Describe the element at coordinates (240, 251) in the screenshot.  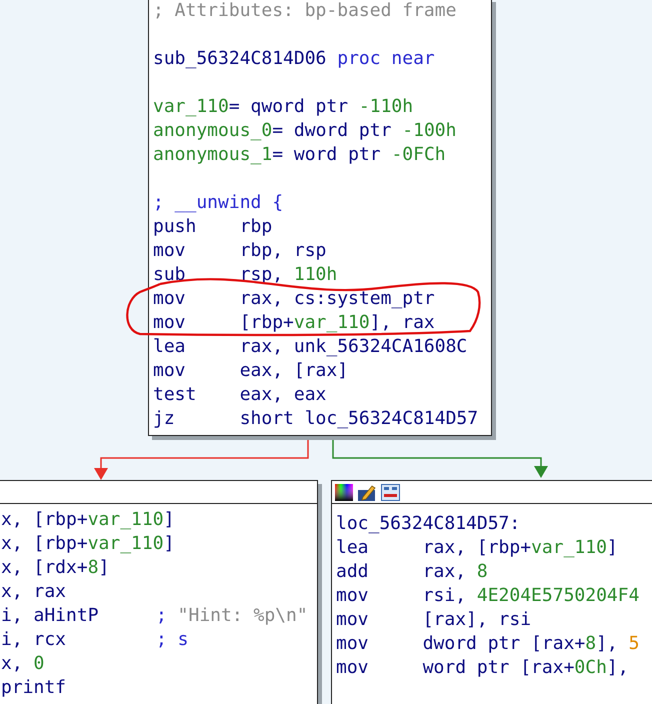
I see `code-line: mov rbp, rsp` at that location.